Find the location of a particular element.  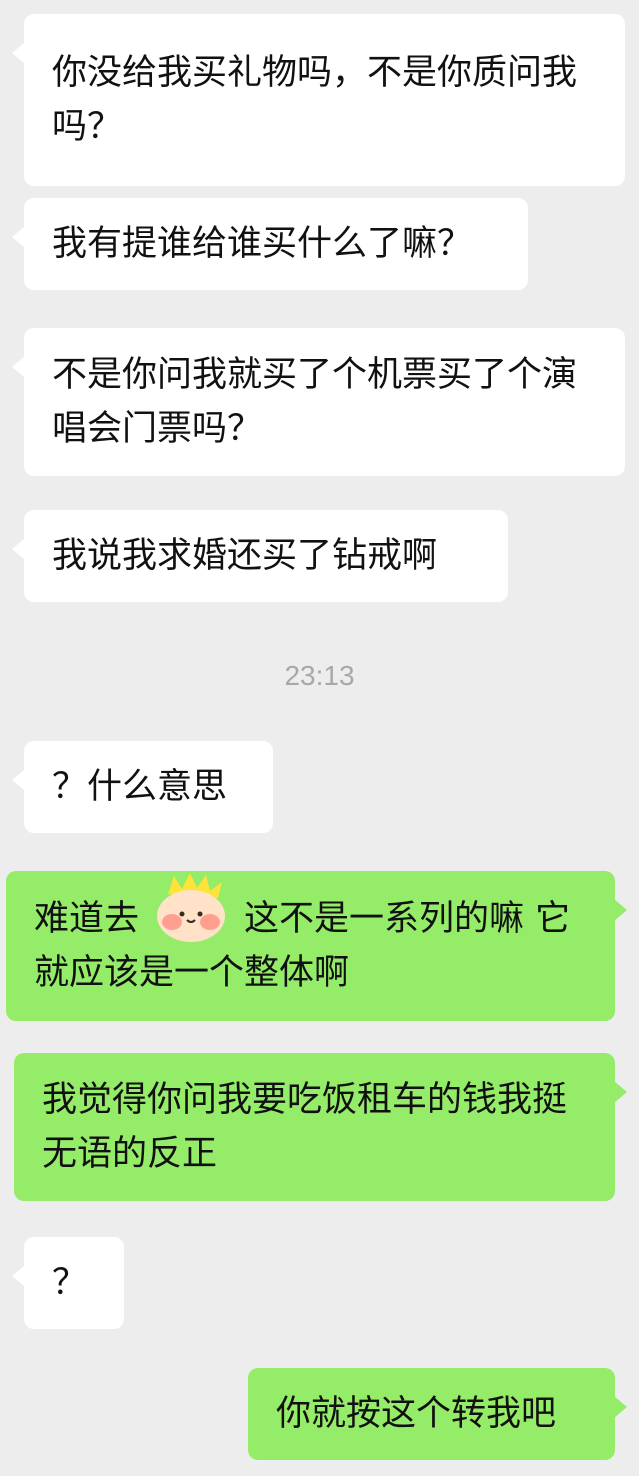

message-bubble-incoming: 你没给我买礼物吗，不是你质问我吗？ is located at coordinates (318, 100).